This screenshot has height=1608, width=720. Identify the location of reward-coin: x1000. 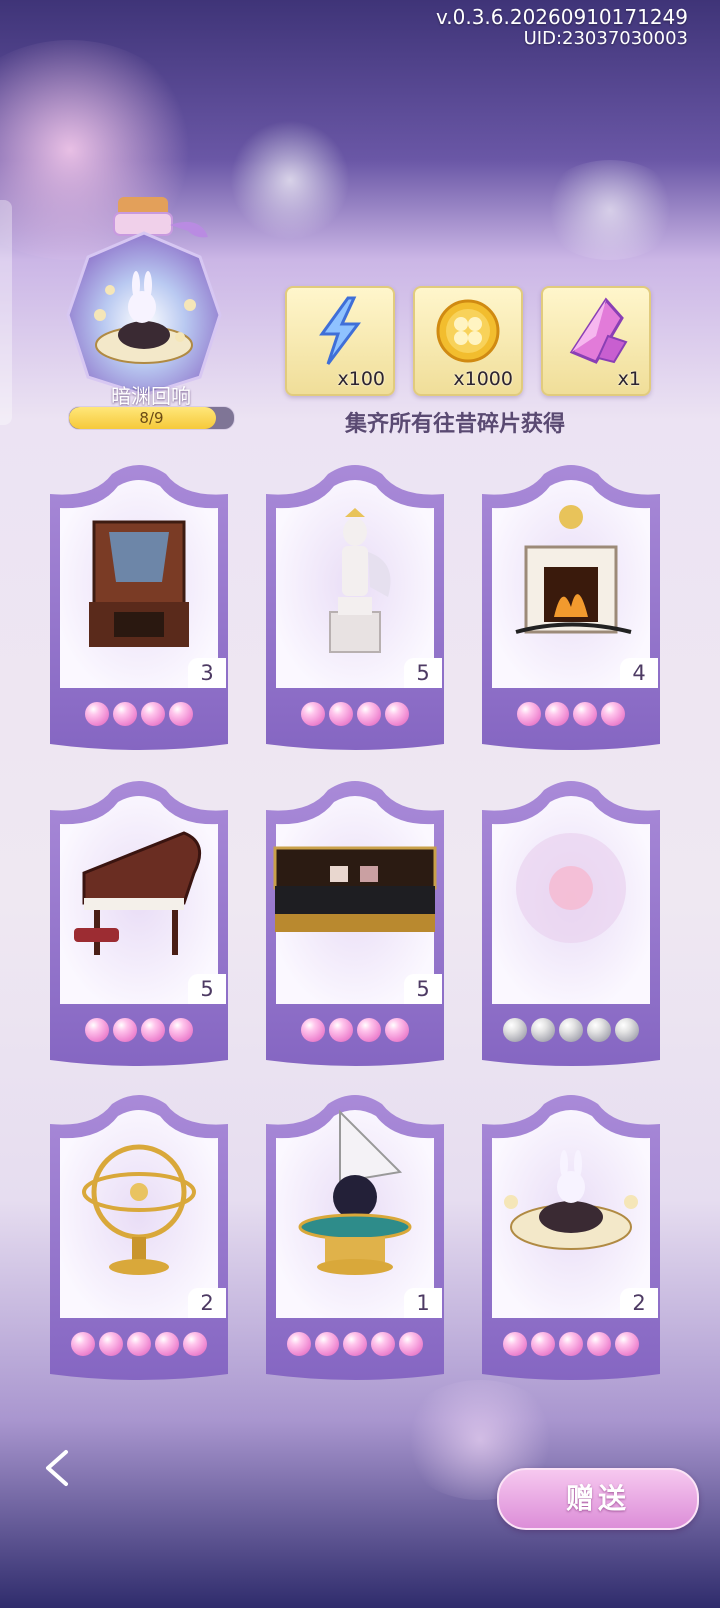
(468, 341).